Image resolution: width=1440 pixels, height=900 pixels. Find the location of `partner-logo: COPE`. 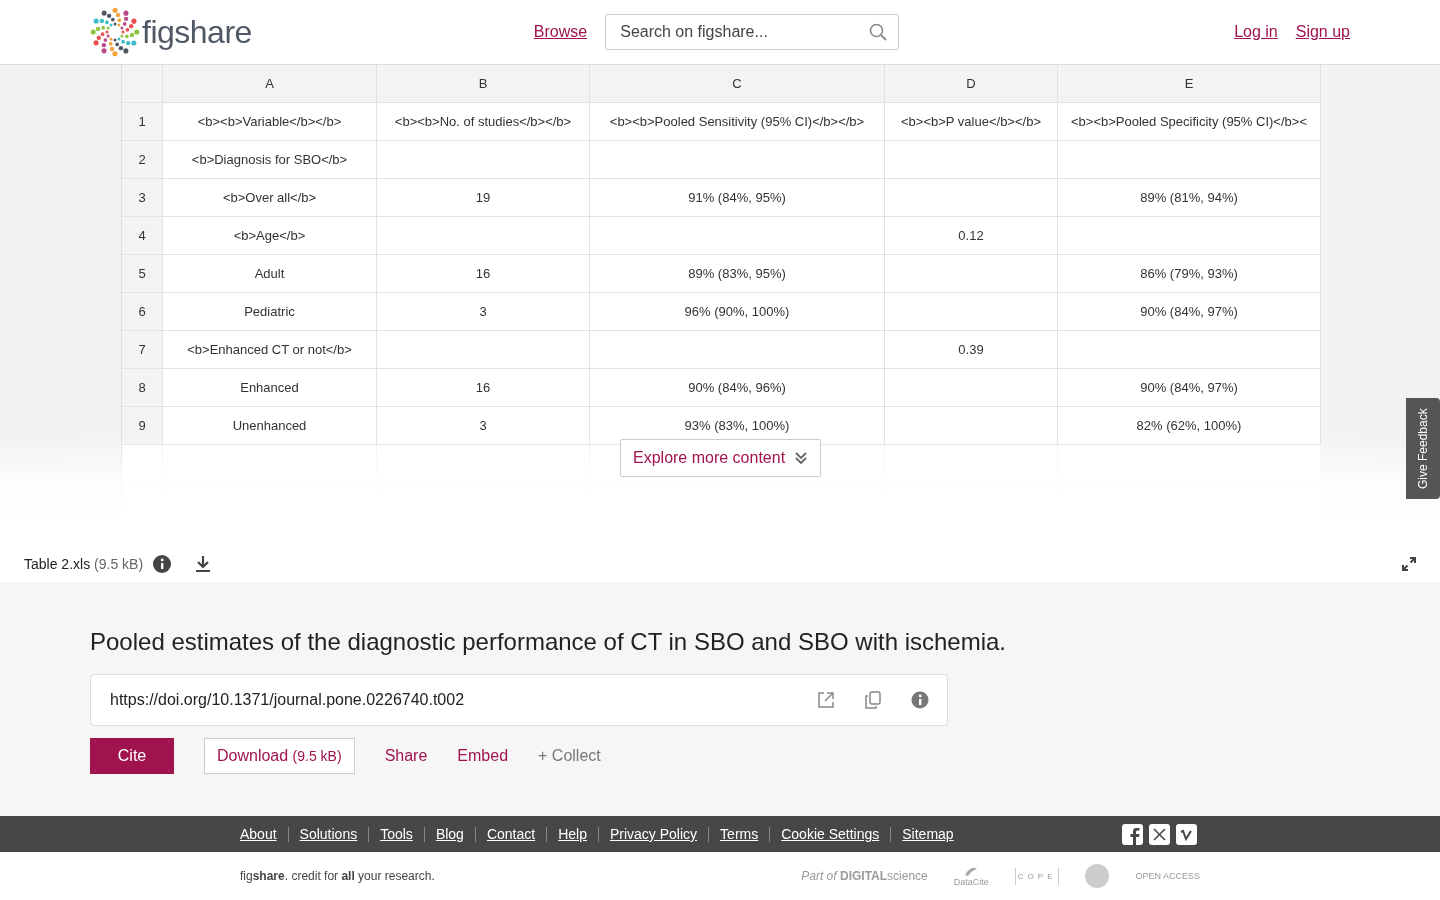

partner-logo: COPE is located at coordinates (1037, 876).